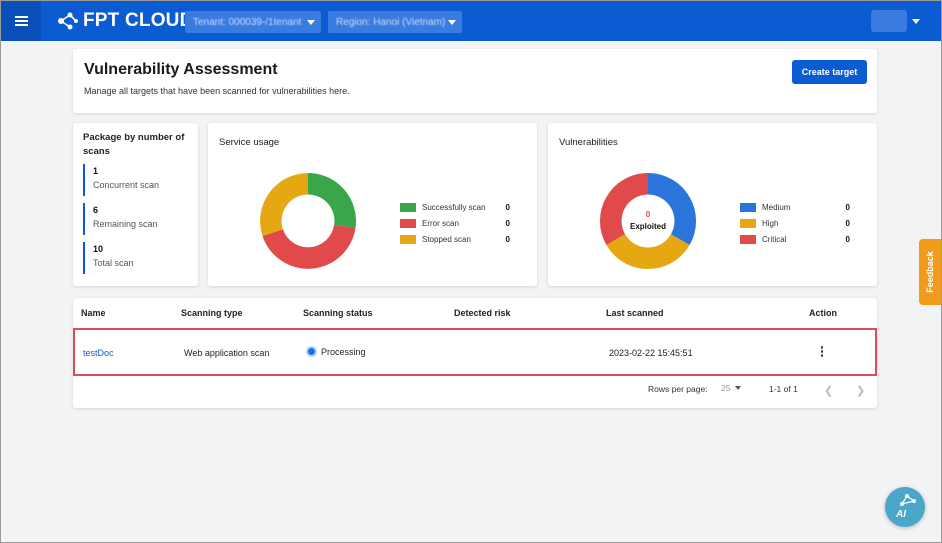 The width and height of the screenshot is (942, 543). What do you see at coordinates (96, 210) in the screenshot?
I see `stat-value: 6` at bounding box center [96, 210].